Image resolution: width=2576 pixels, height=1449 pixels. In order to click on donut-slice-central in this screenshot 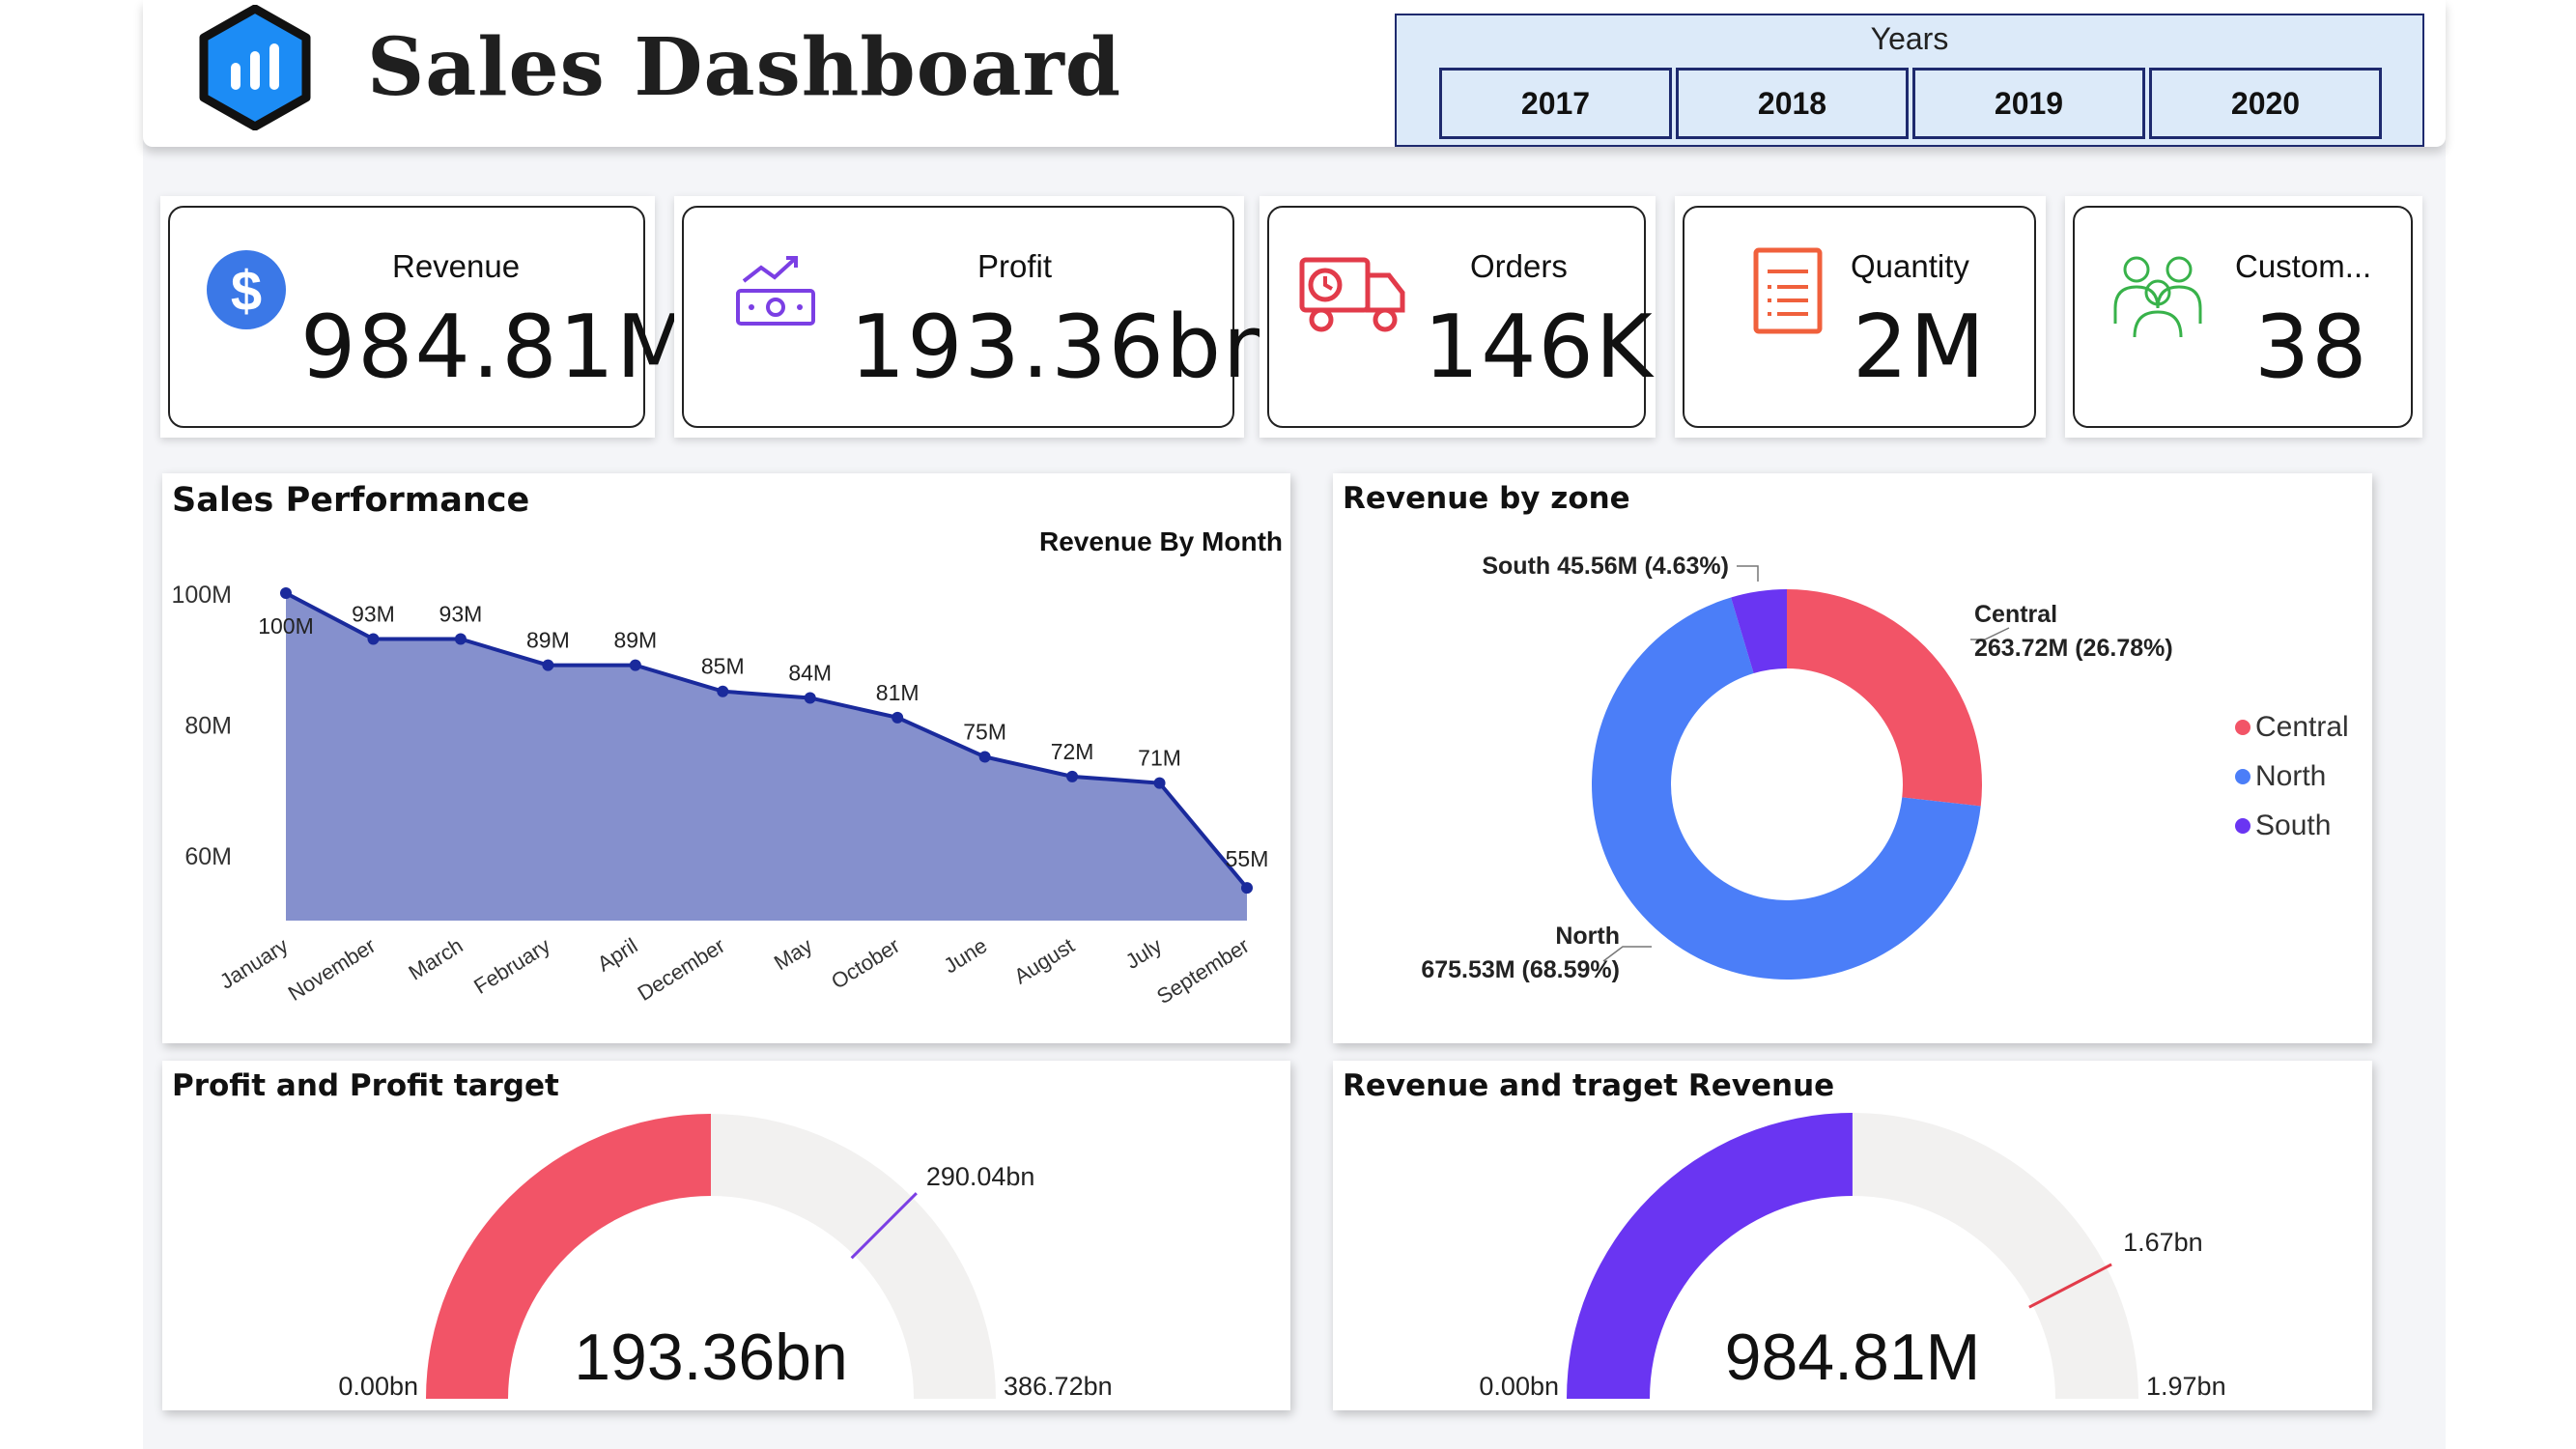, I will do `click(1884, 698)`.